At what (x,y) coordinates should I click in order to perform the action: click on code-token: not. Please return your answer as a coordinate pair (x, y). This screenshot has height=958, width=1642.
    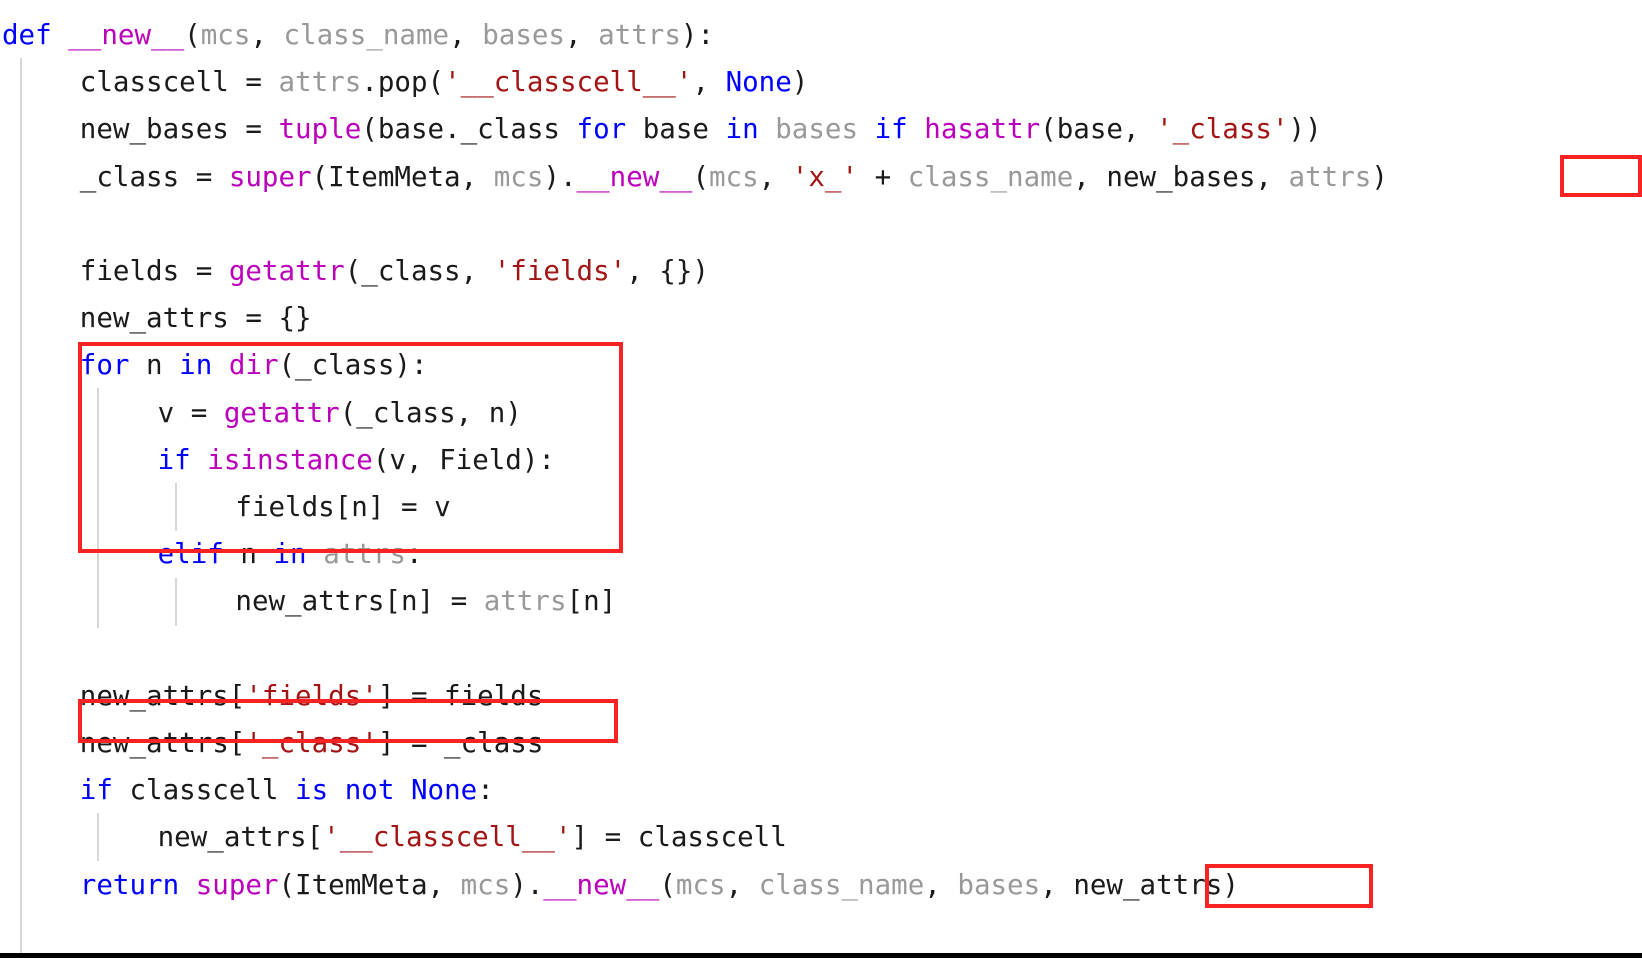
    Looking at the image, I should click on (369, 790).